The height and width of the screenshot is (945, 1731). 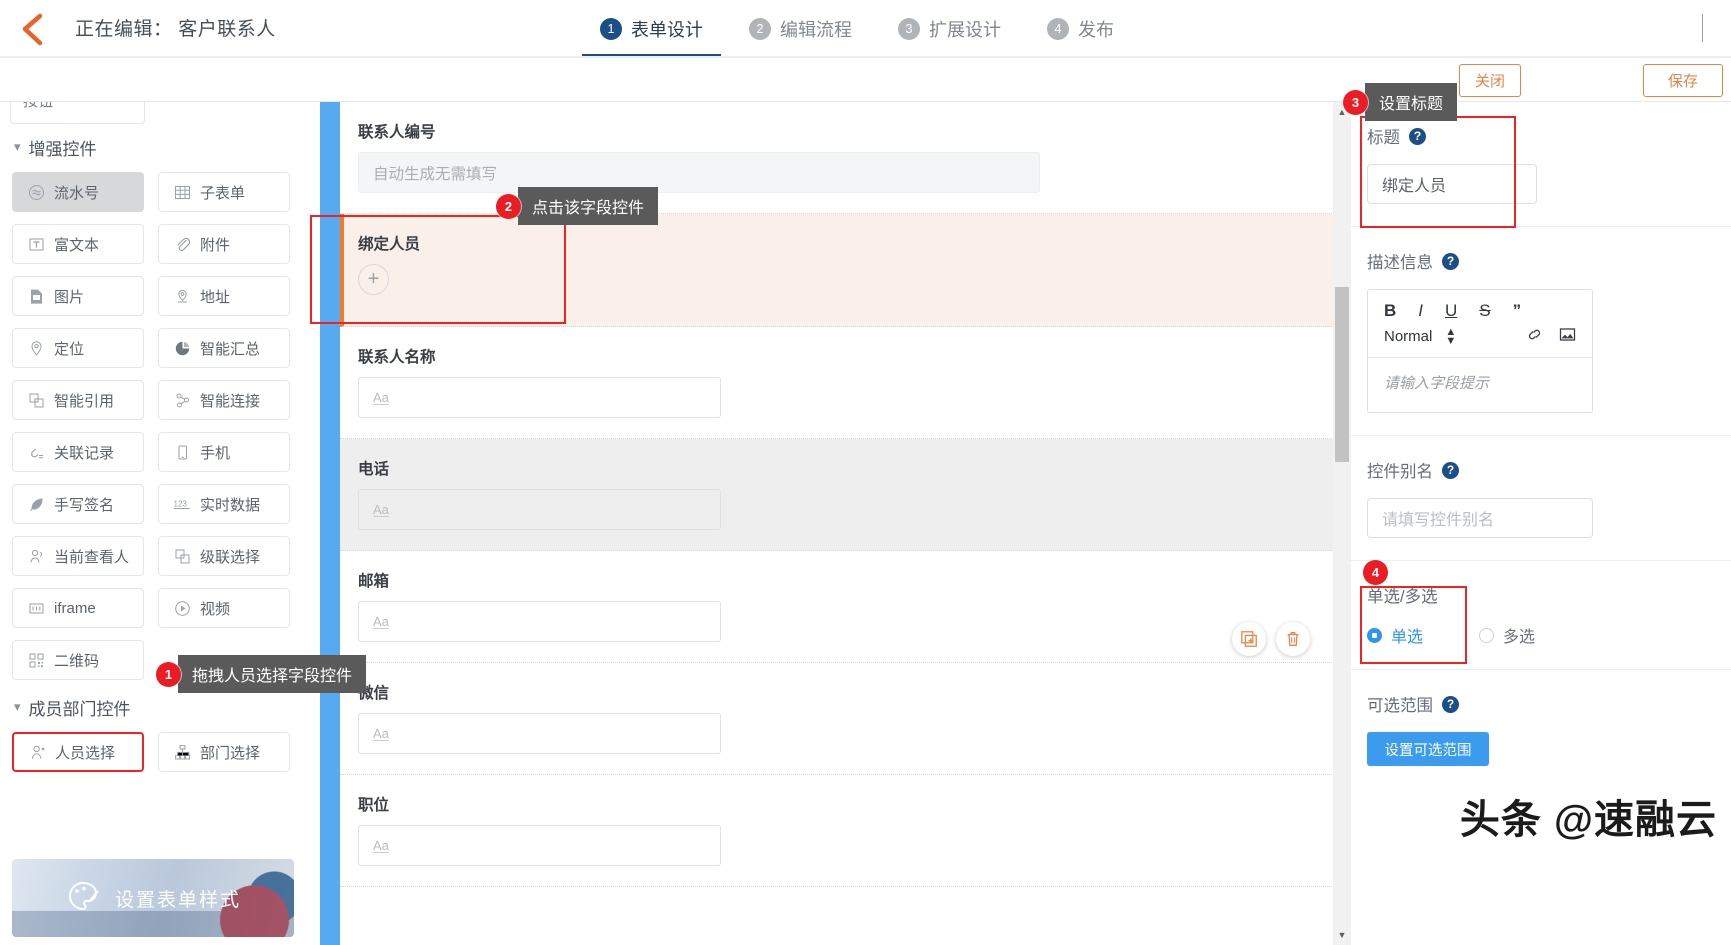 I want to click on field-label: 微信, so click(x=374, y=693).